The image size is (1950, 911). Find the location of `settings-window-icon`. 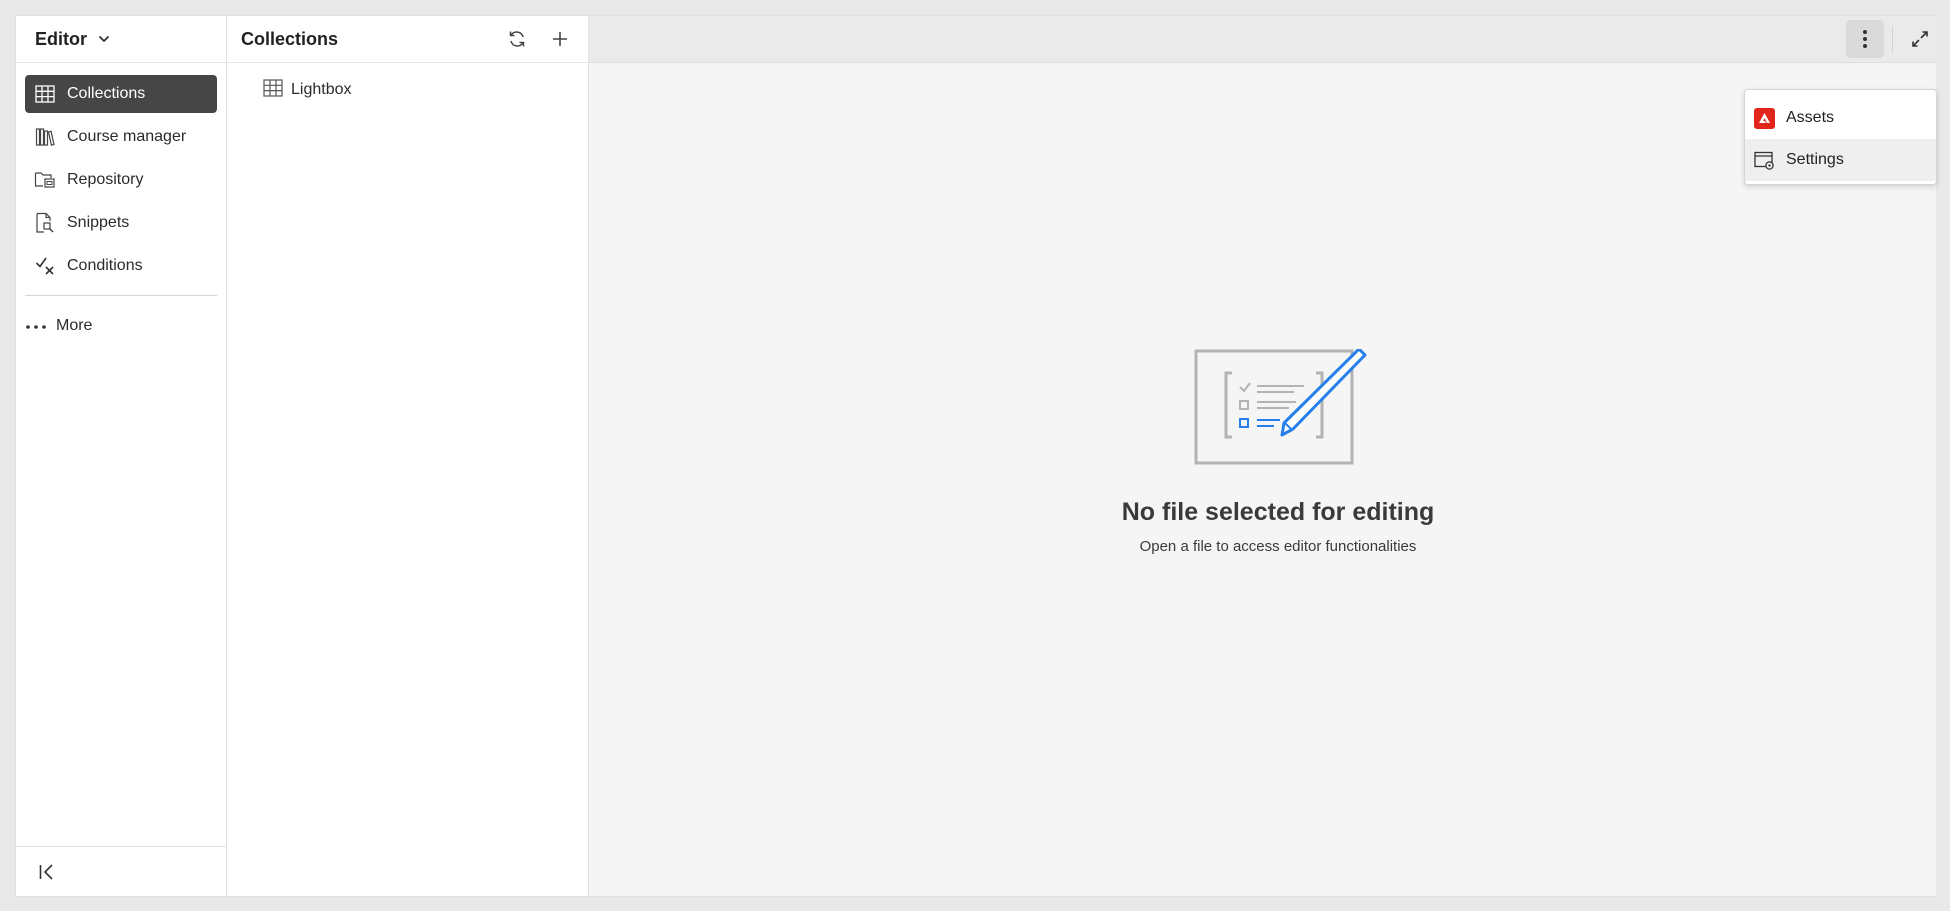

settings-window-icon is located at coordinates (1764, 160).